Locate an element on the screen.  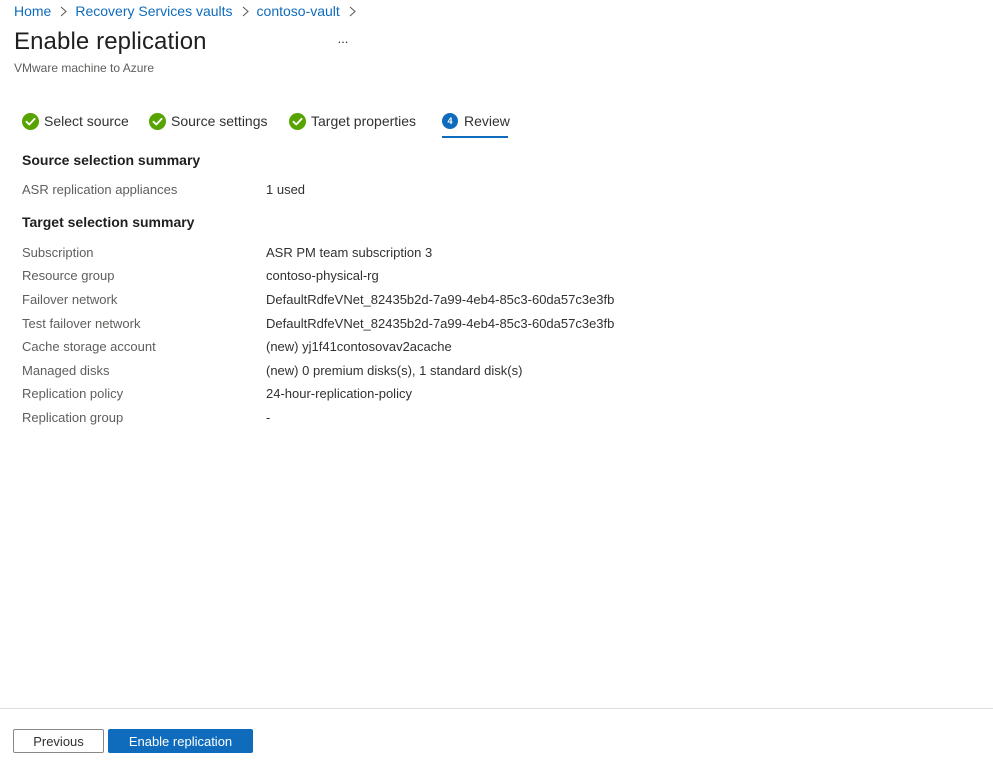
row-label: Replication policy is located at coordinates (73, 393).